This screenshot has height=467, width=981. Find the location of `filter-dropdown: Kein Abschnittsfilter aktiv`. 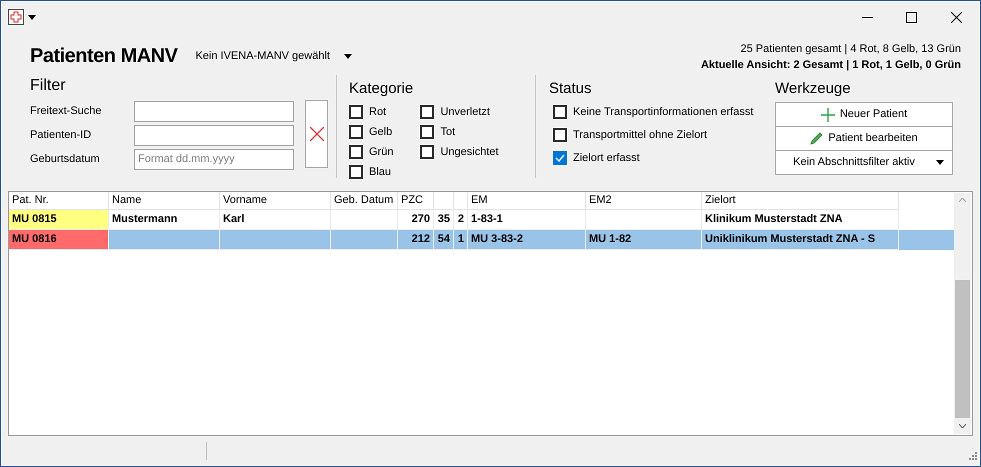

filter-dropdown: Kein Abschnittsfilter aktiv is located at coordinates (864, 162).